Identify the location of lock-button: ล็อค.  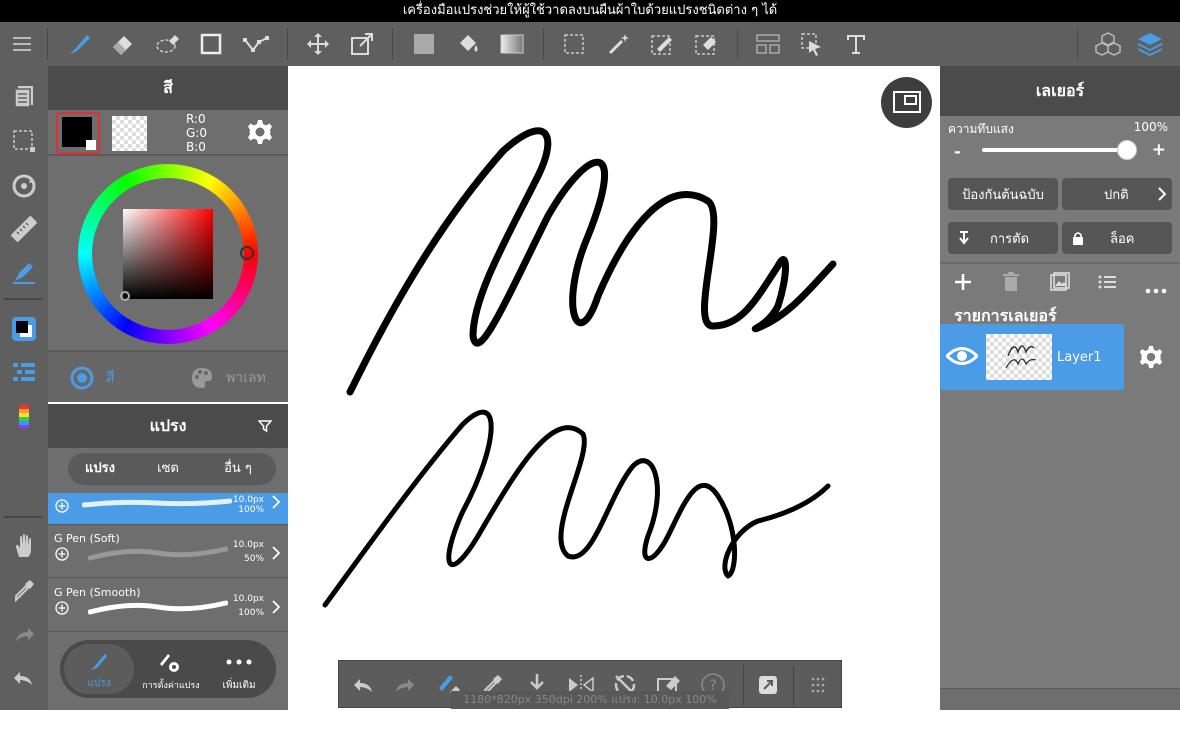
(1117, 238).